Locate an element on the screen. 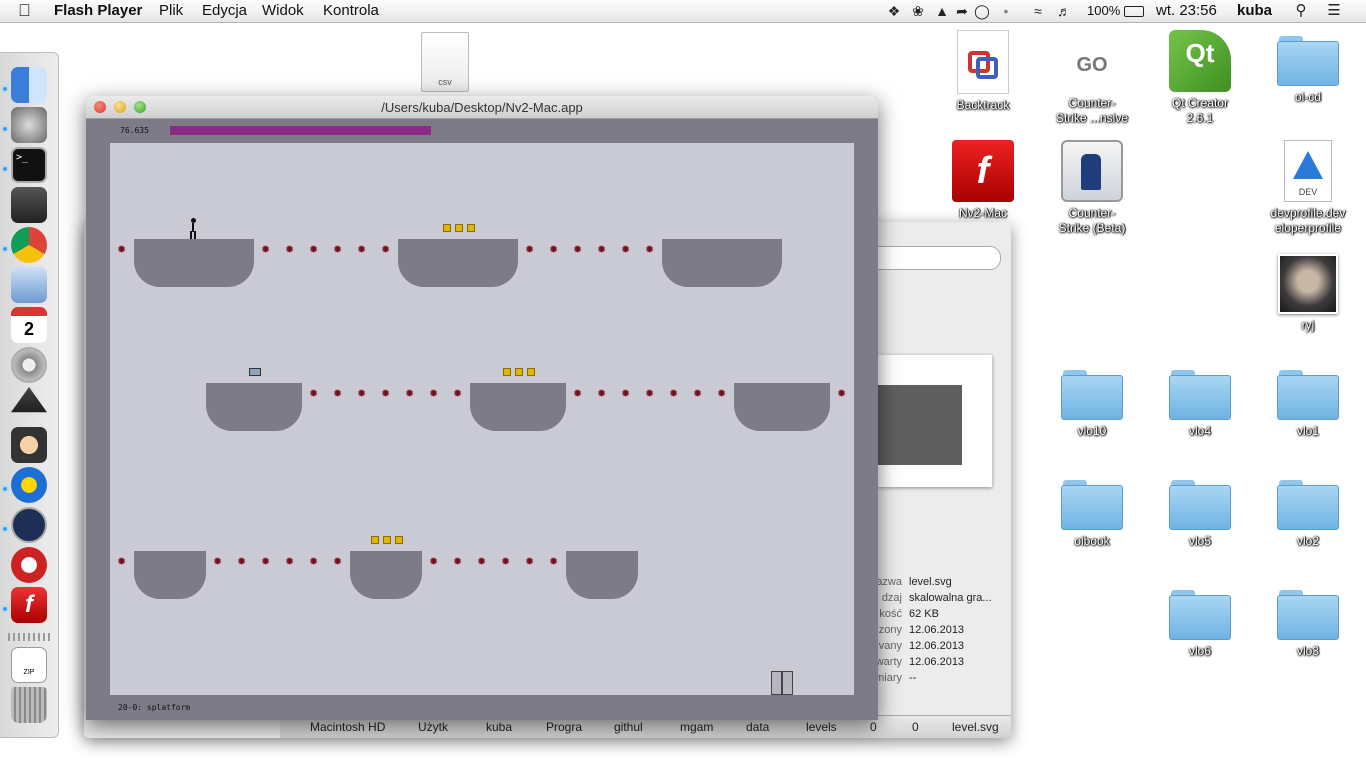  path-segment: kuba is located at coordinates (499, 727).